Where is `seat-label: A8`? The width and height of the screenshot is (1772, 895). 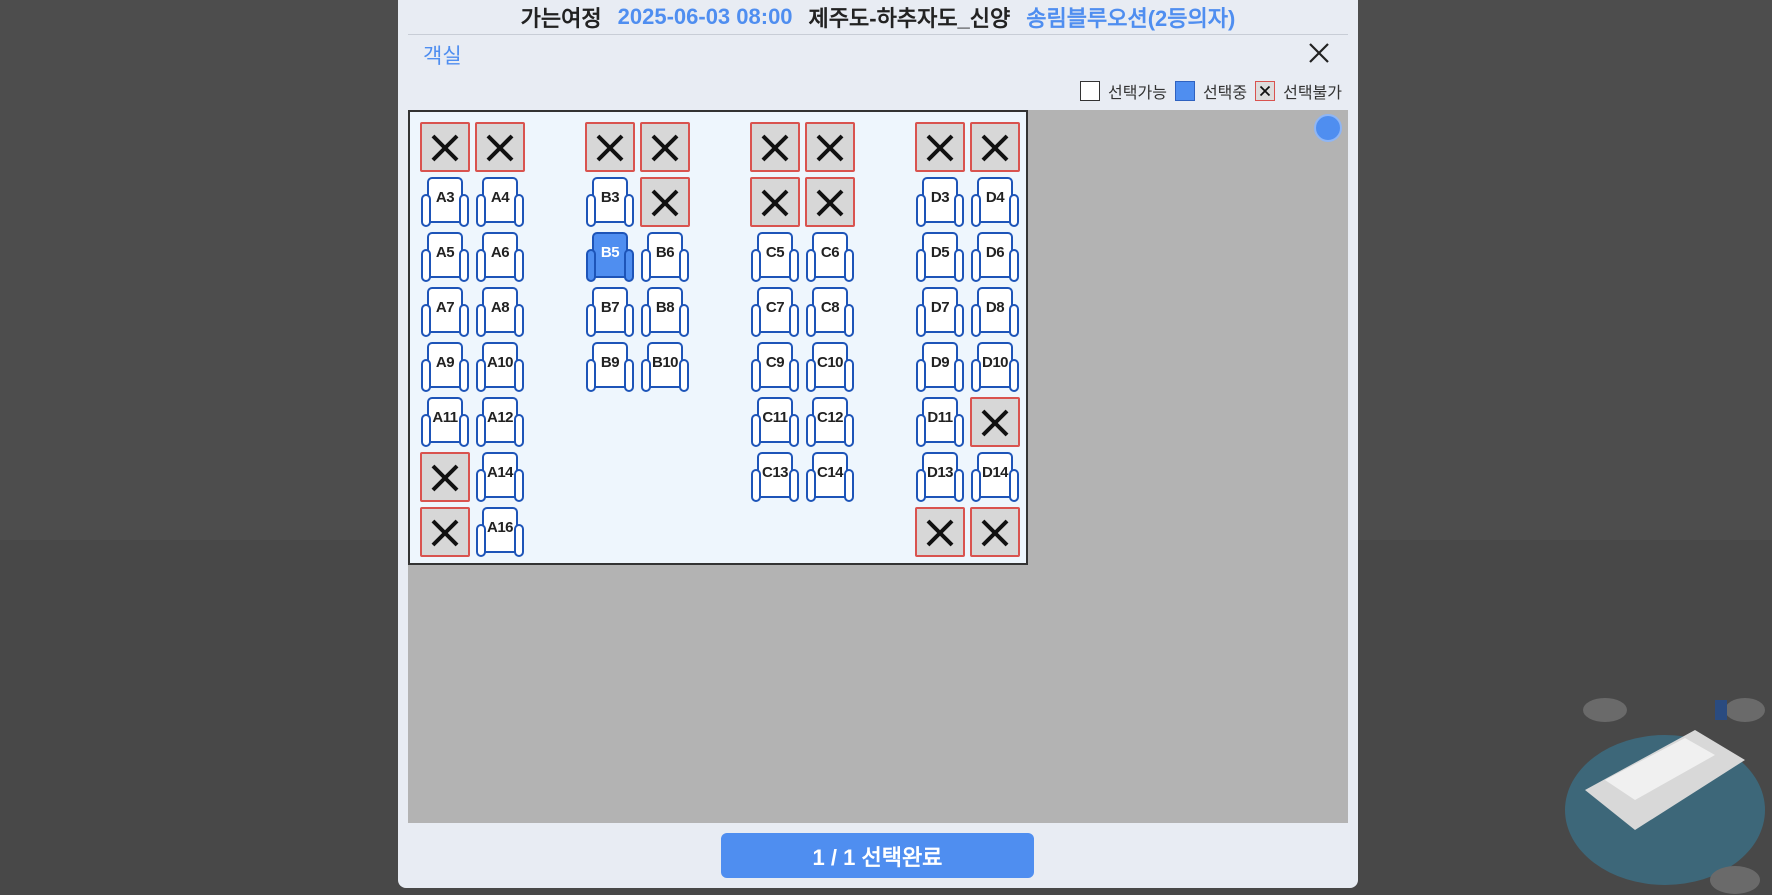
seat-label: A8 is located at coordinates (500, 307).